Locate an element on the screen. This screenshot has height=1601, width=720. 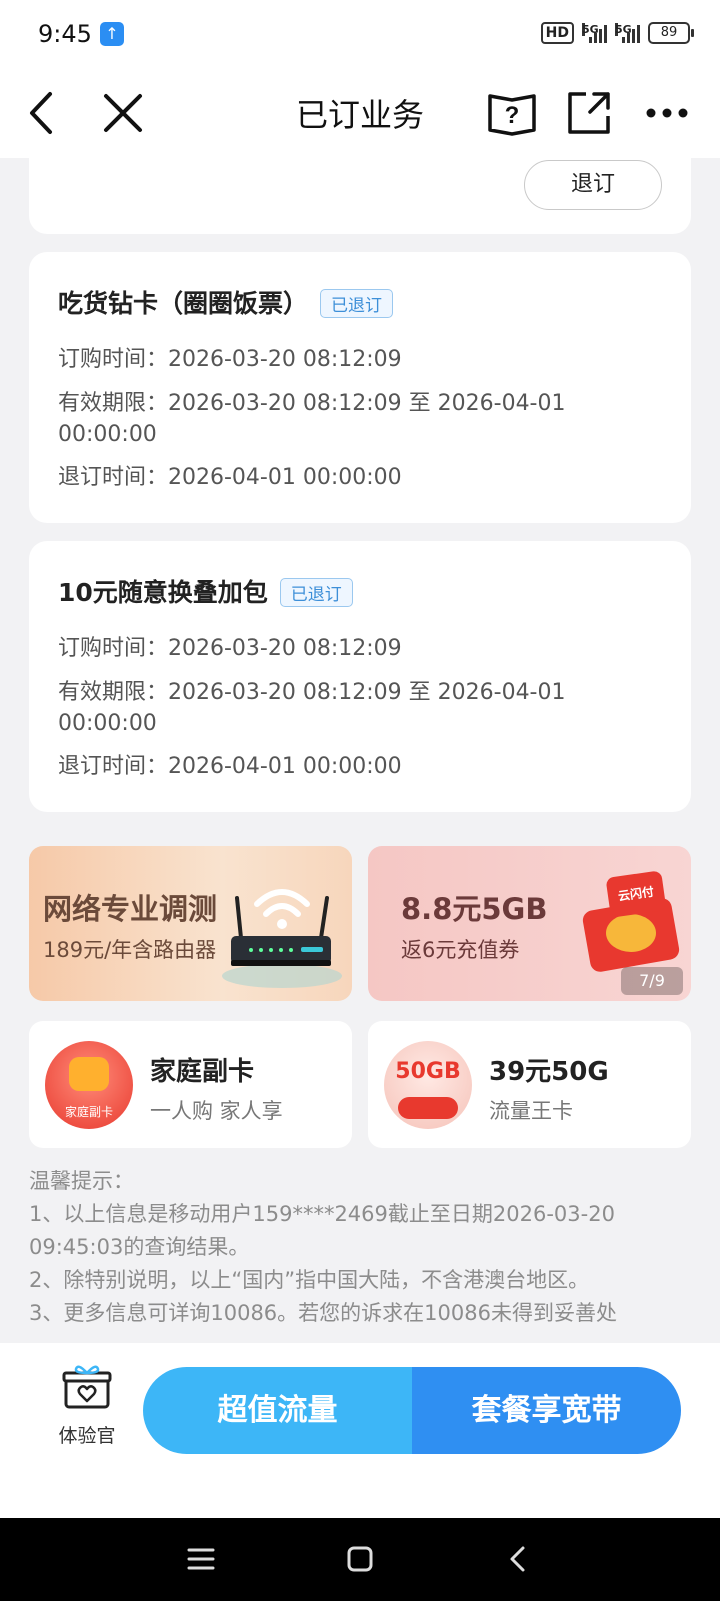
signal-icon: 5G is located at coordinates (594, 33).